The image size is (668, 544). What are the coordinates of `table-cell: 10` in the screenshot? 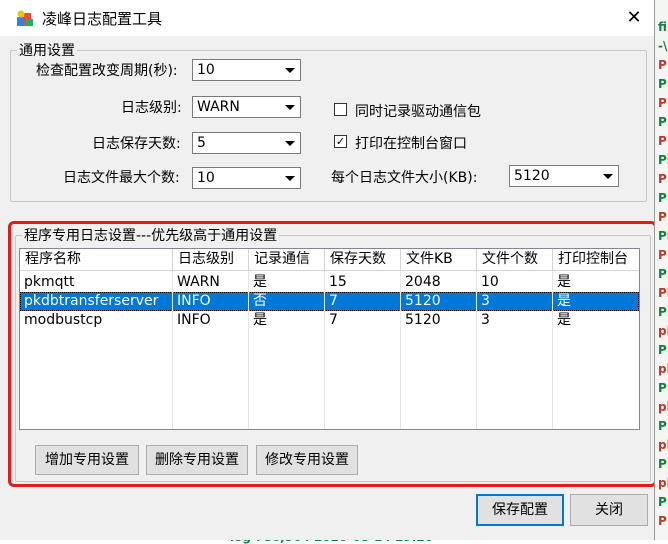 It's located at (490, 282).